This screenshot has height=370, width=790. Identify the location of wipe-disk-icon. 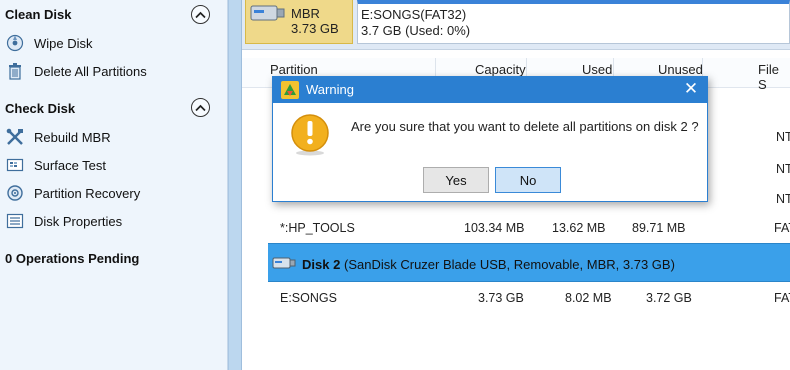
(15, 43).